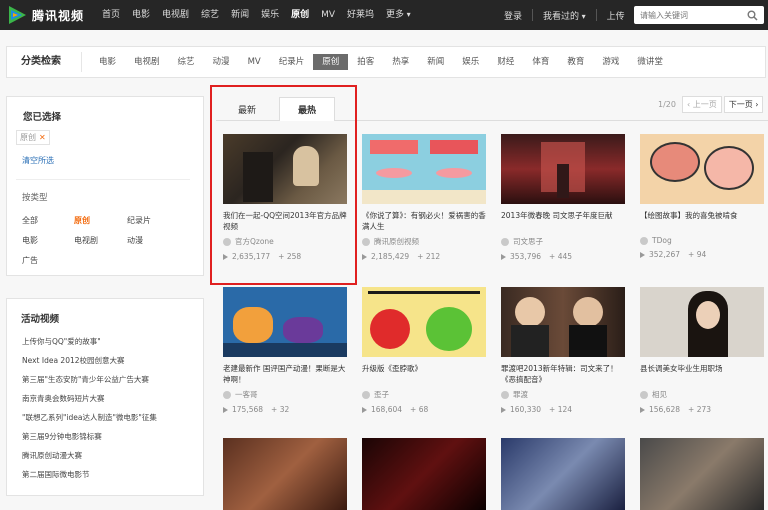 This screenshot has width=768, height=510. I want to click on video-card: 2013年微春晚 司文思子年度巨献 司文思子 353,796 + 445, so click(563, 197).